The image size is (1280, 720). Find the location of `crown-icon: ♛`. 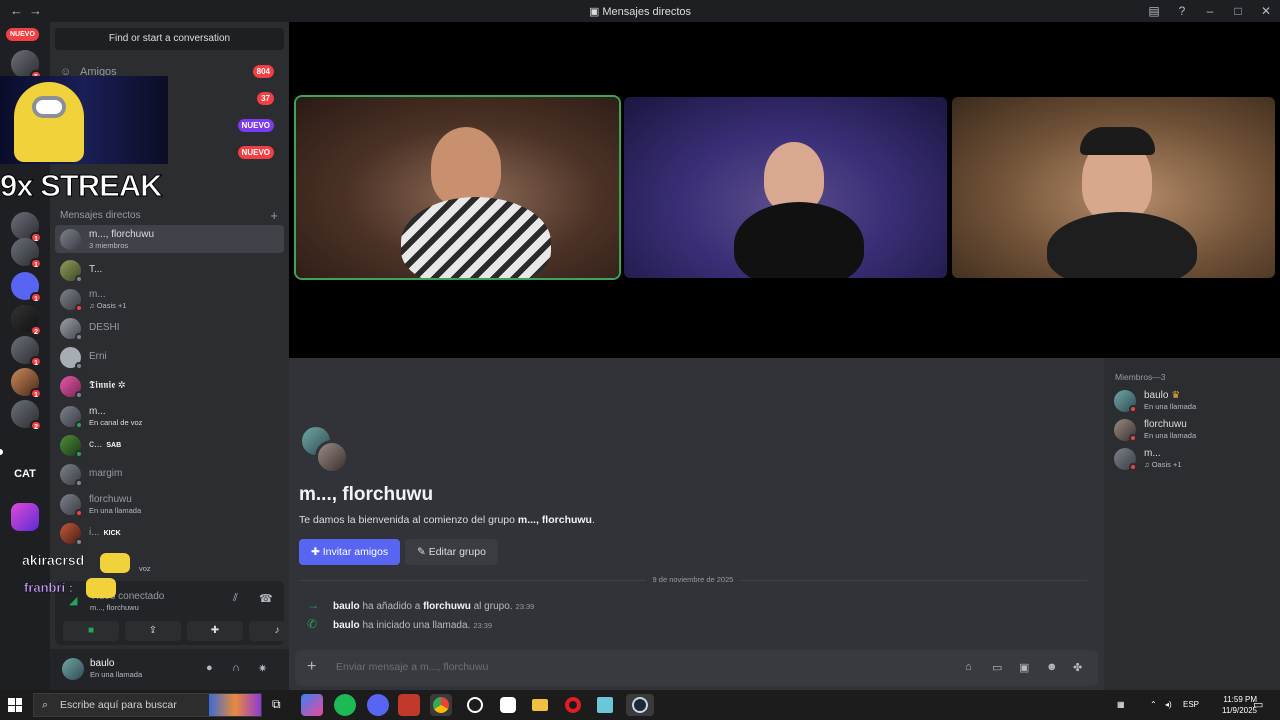

crown-icon: ♛ is located at coordinates (1176, 395).